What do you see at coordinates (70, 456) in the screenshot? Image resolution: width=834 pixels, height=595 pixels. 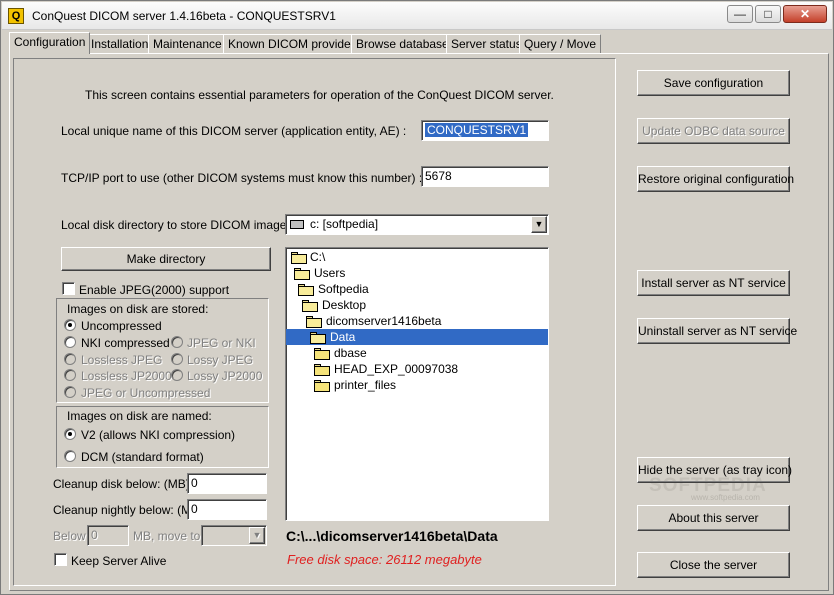 I see `radio-dcm-naming` at bounding box center [70, 456].